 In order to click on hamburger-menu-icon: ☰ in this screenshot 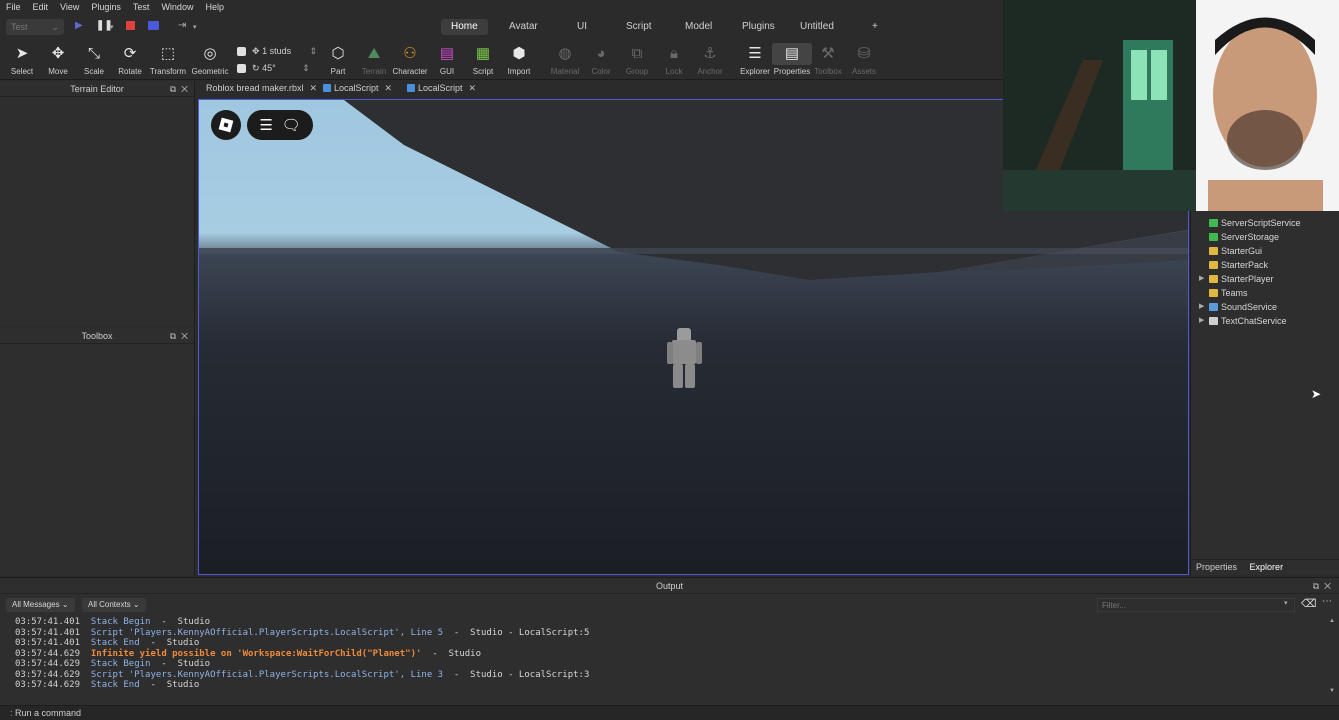, I will do `click(265, 125)`.